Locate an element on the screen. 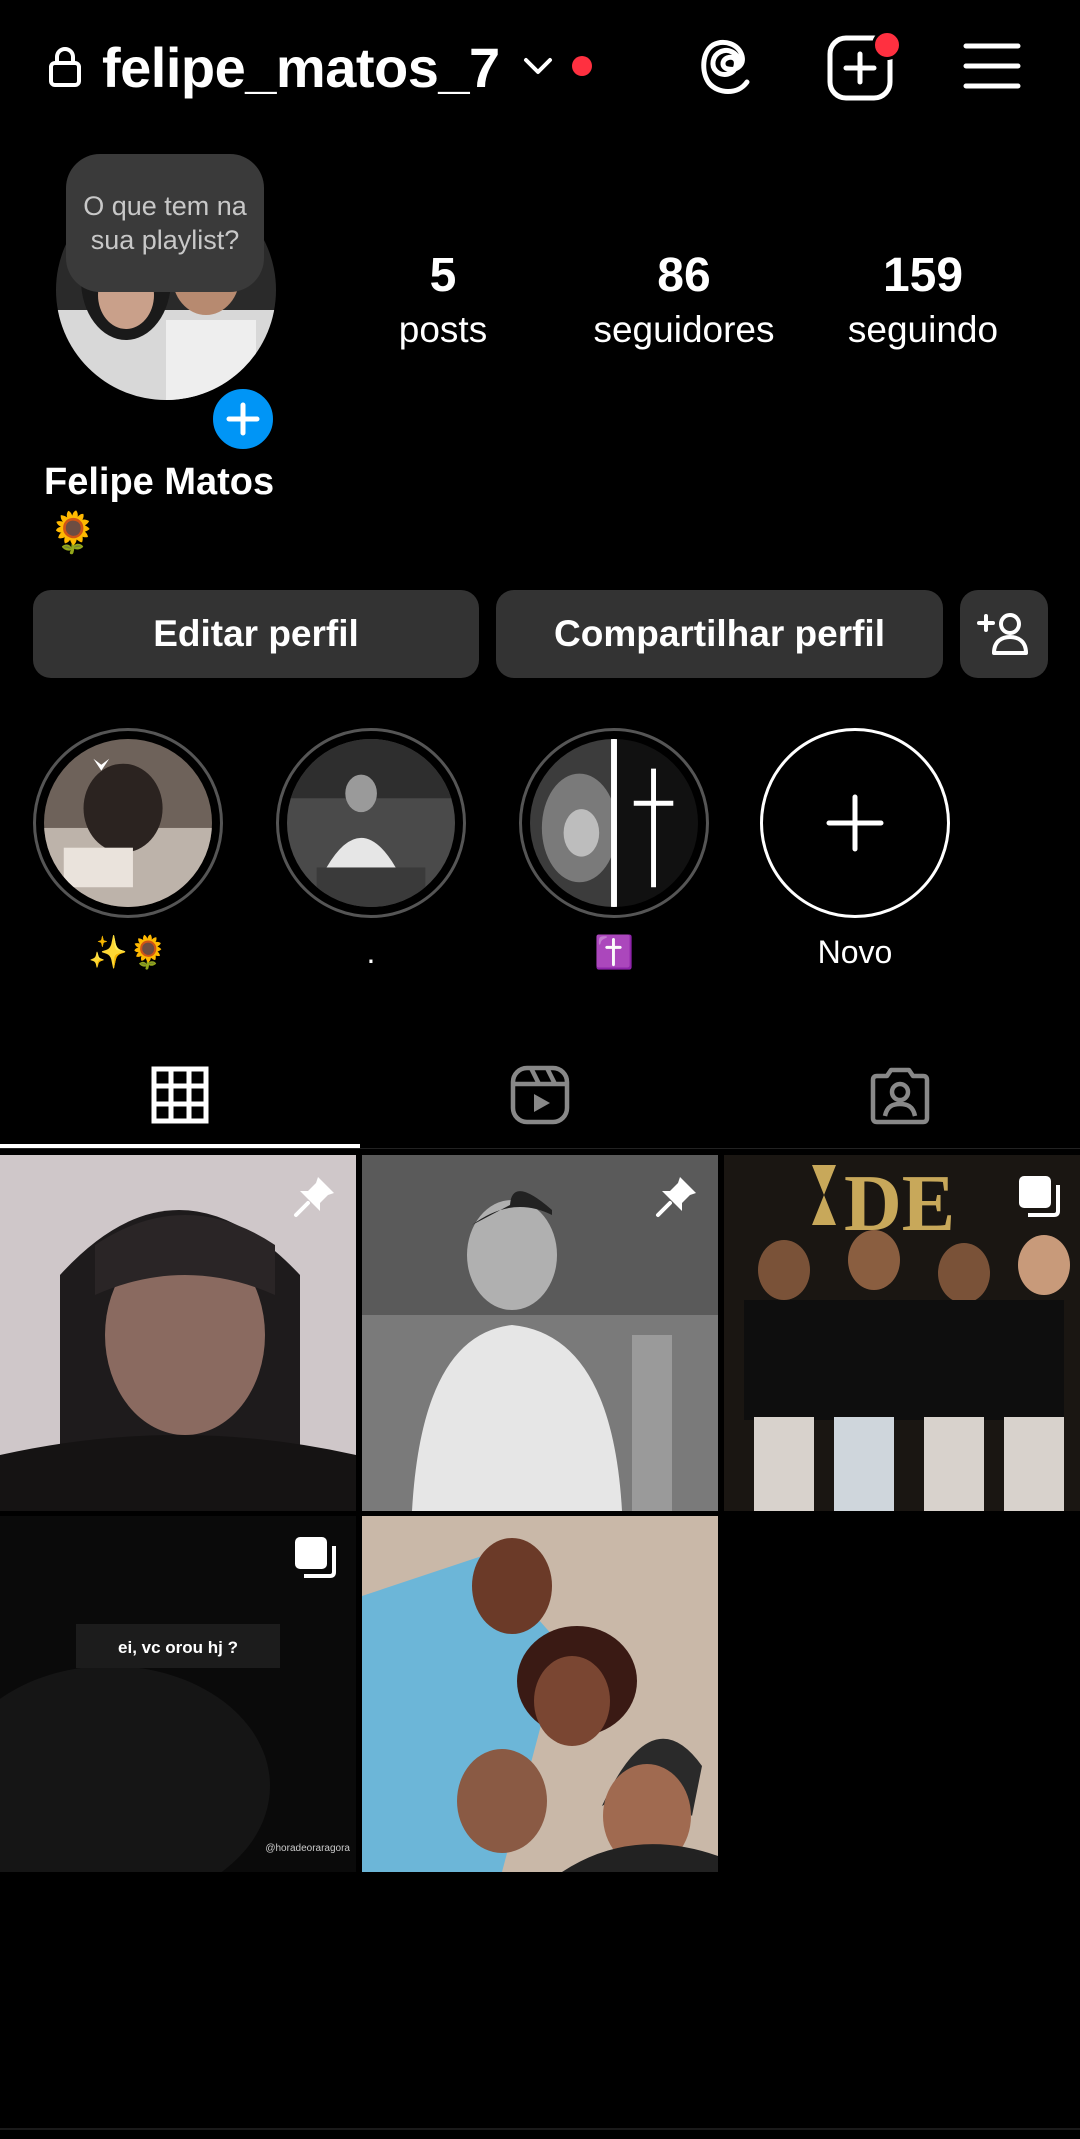 The height and width of the screenshot is (2139, 1080). discover-people-button is located at coordinates (1004, 634).